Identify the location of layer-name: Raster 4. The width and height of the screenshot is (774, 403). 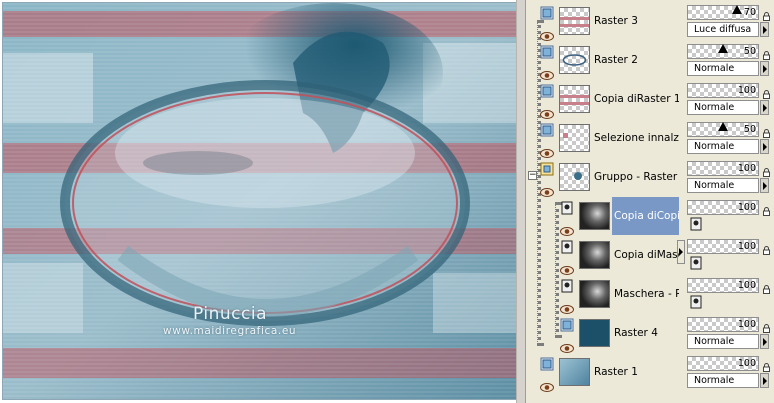
(645, 333).